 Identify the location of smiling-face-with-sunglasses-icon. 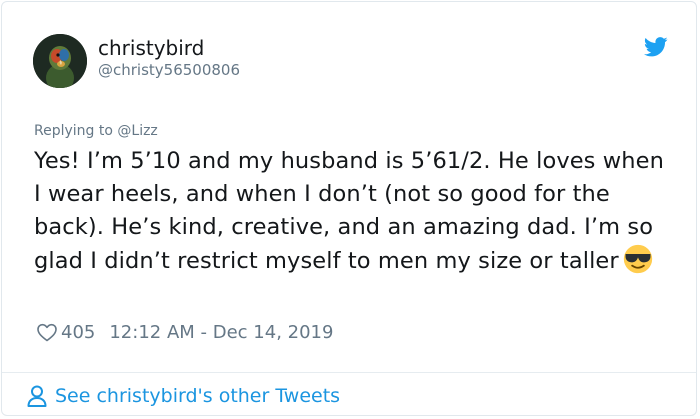
(637, 259).